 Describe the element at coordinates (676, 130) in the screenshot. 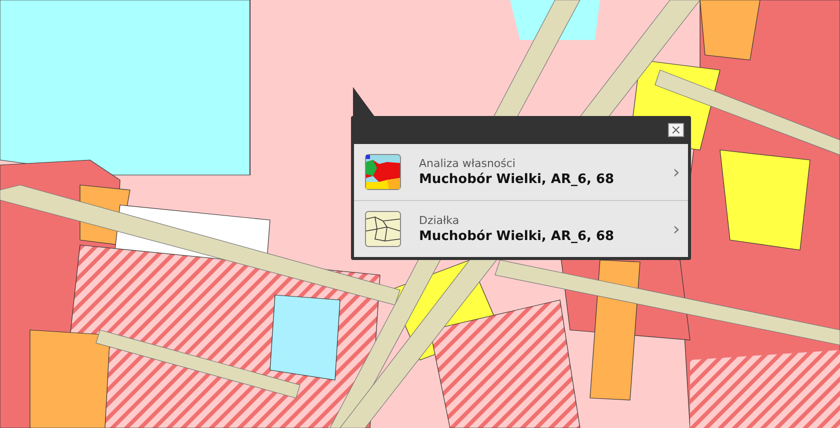

I see `close-button: ×` at that location.